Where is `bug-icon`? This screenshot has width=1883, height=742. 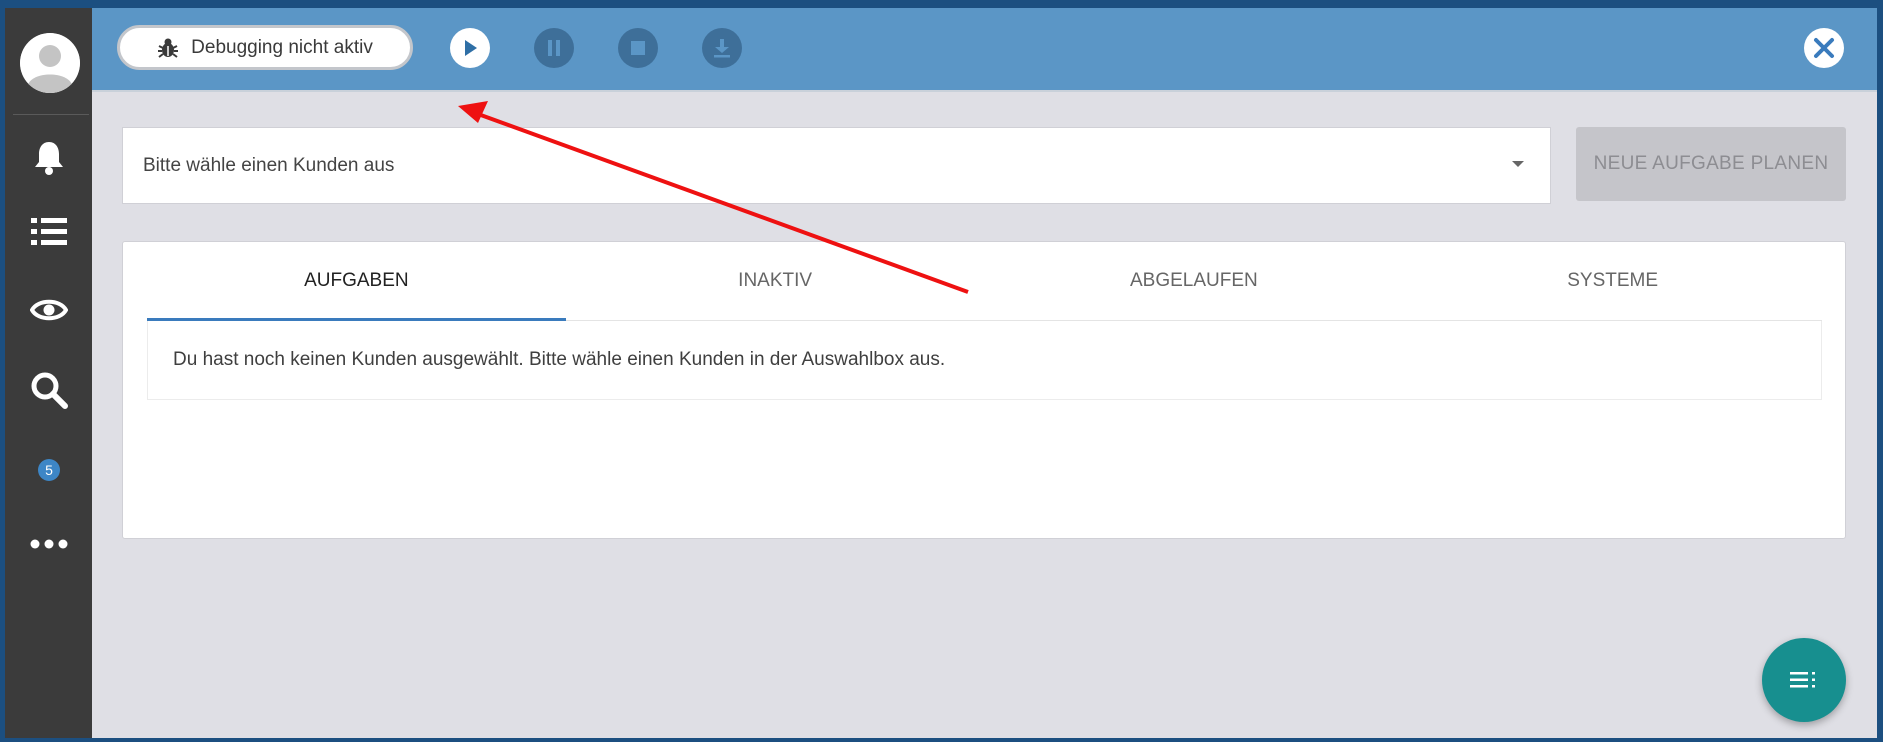 bug-icon is located at coordinates (168, 48).